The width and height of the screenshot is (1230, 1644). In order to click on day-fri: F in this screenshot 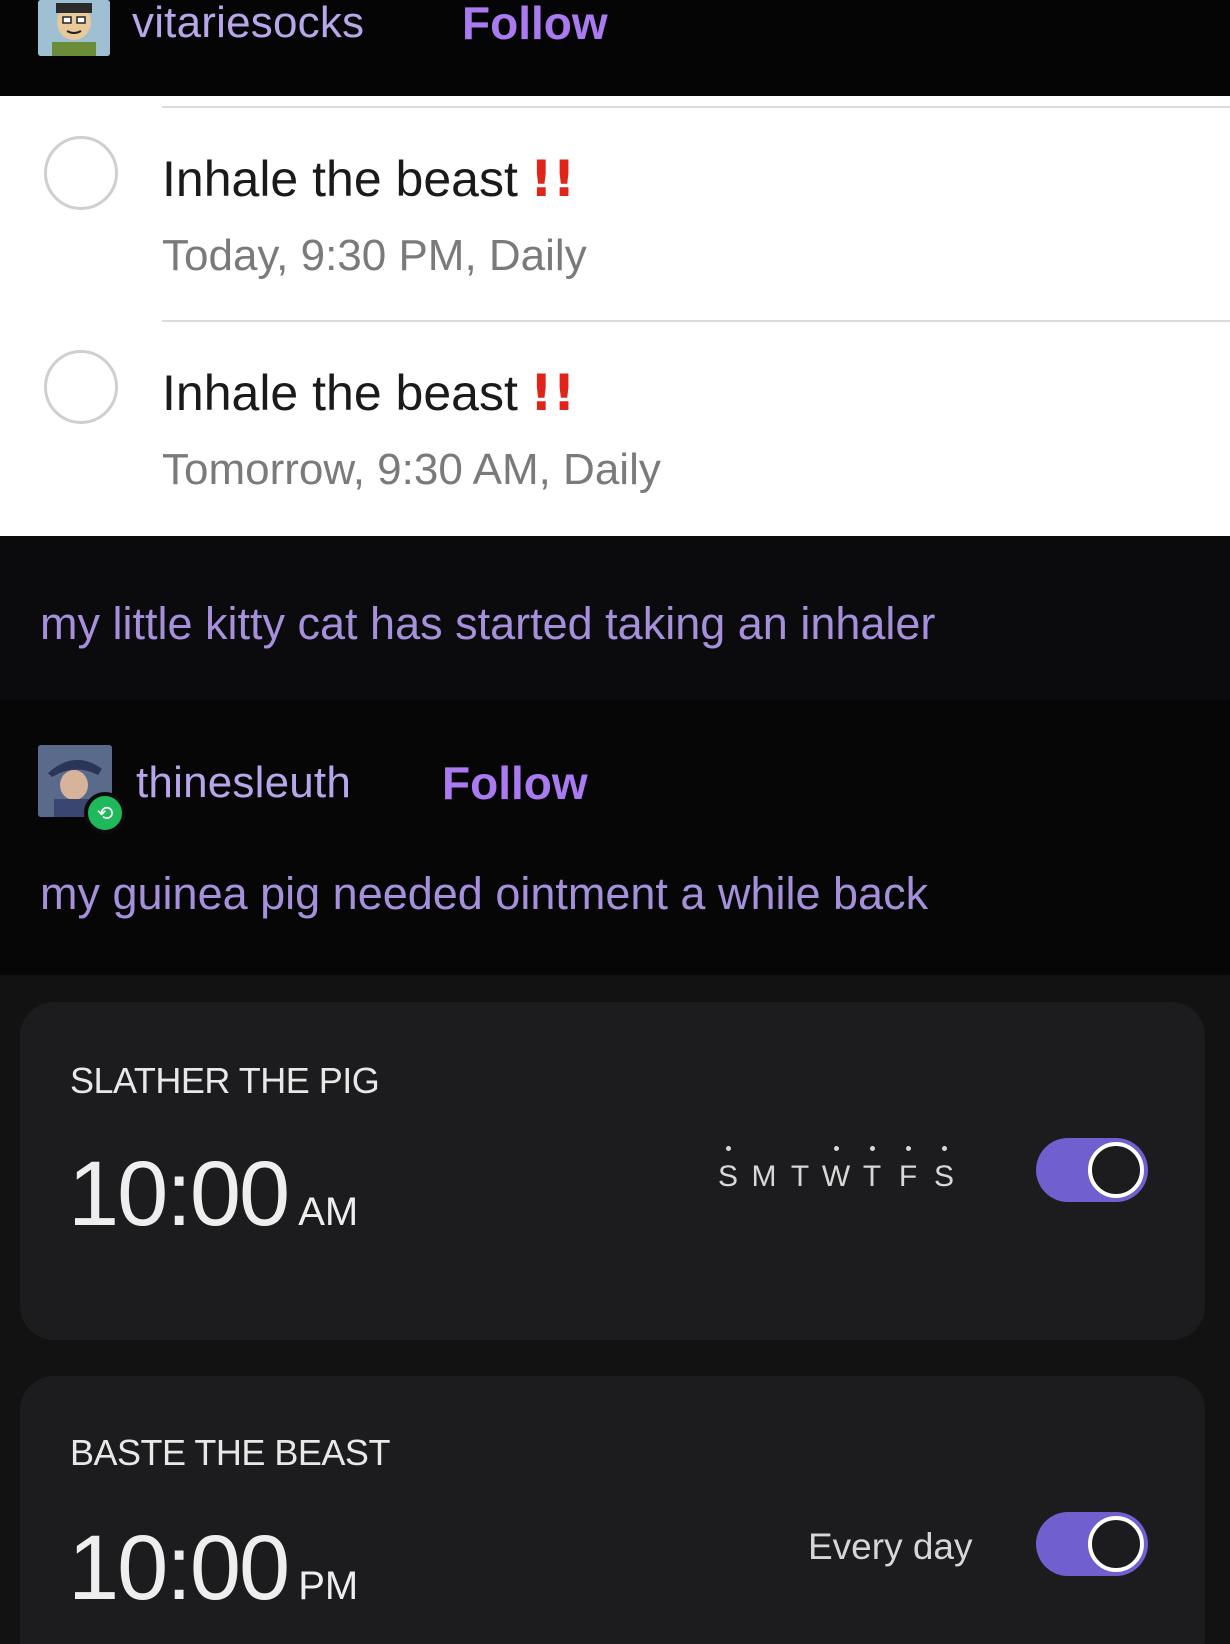, I will do `click(908, 1170)`.